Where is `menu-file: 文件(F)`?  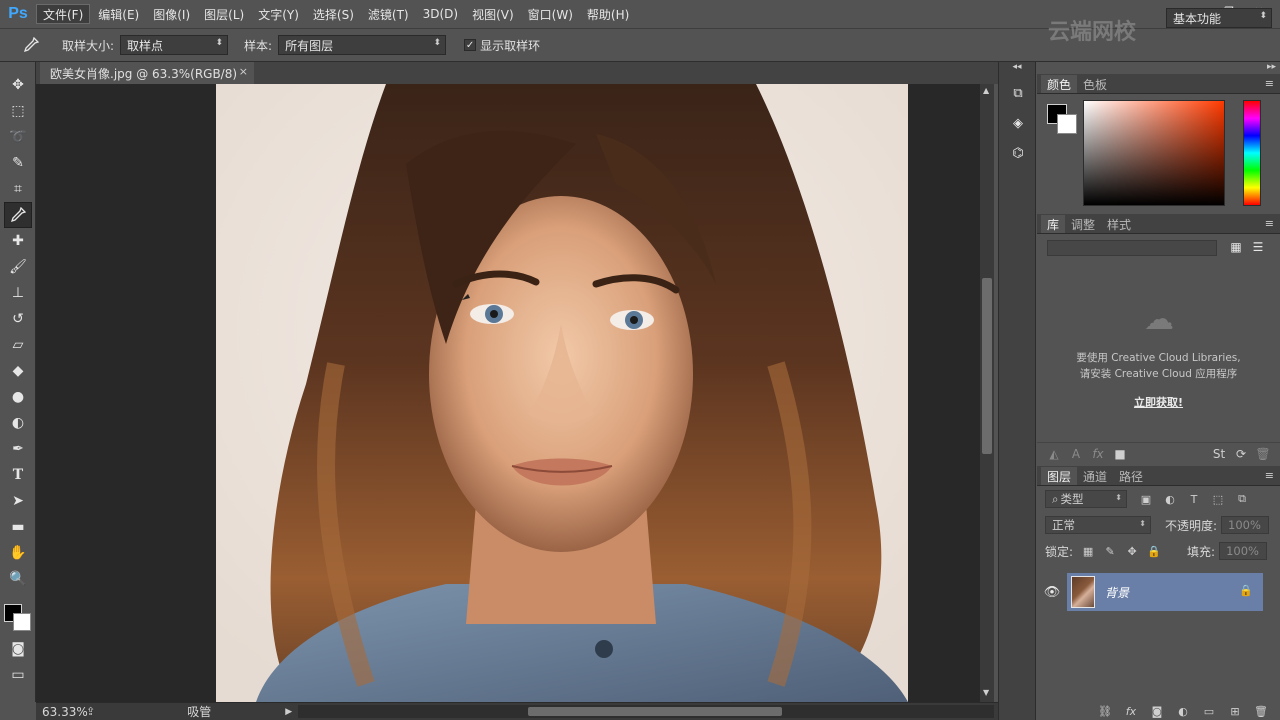
menu-file: 文件(F) is located at coordinates (63, 14).